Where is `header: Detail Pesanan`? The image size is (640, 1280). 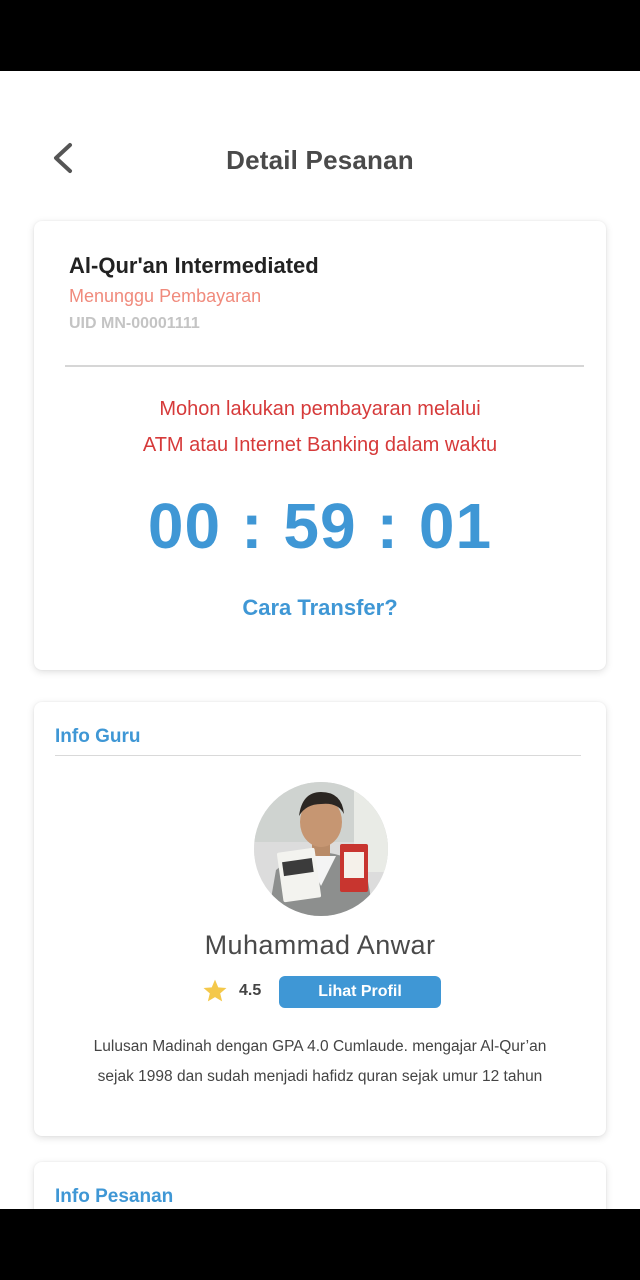 header: Detail Pesanan is located at coordinates (320, 161).